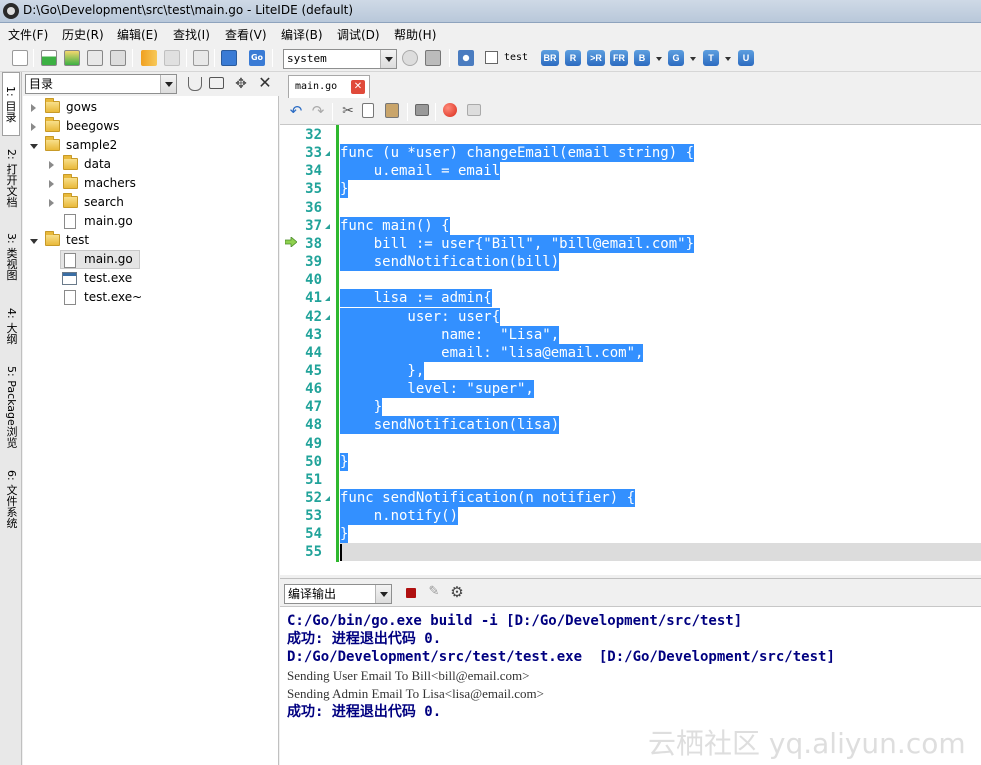 This screenshot has height=765, width=981. What do you see at coordinates (358, 34) in the screenshot?
I see `menu-debug: 调试(D)` at bounding box center [358, 34].